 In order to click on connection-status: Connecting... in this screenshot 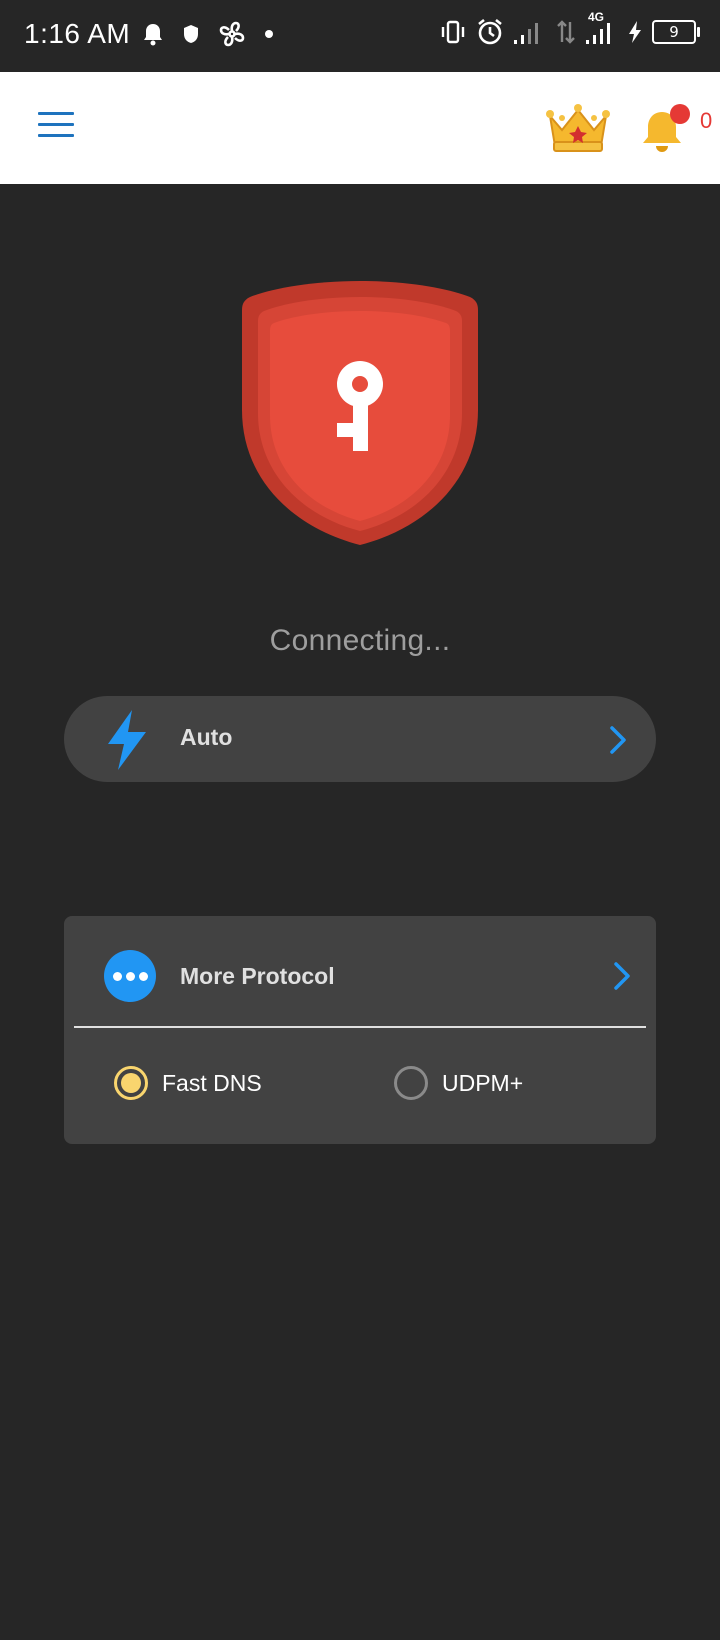, I will do `click(360, 640)`.